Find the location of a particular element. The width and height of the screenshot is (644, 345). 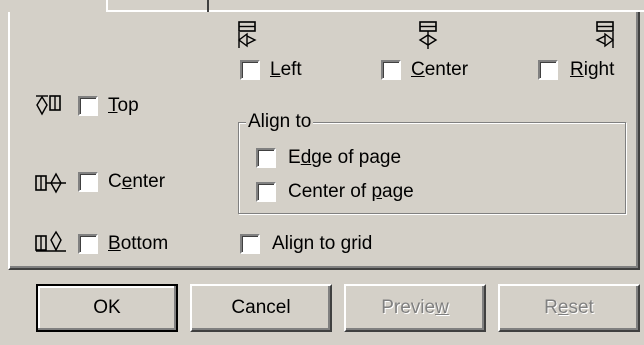

edge-of-page-checkbox is located at coordinates (266, 158).